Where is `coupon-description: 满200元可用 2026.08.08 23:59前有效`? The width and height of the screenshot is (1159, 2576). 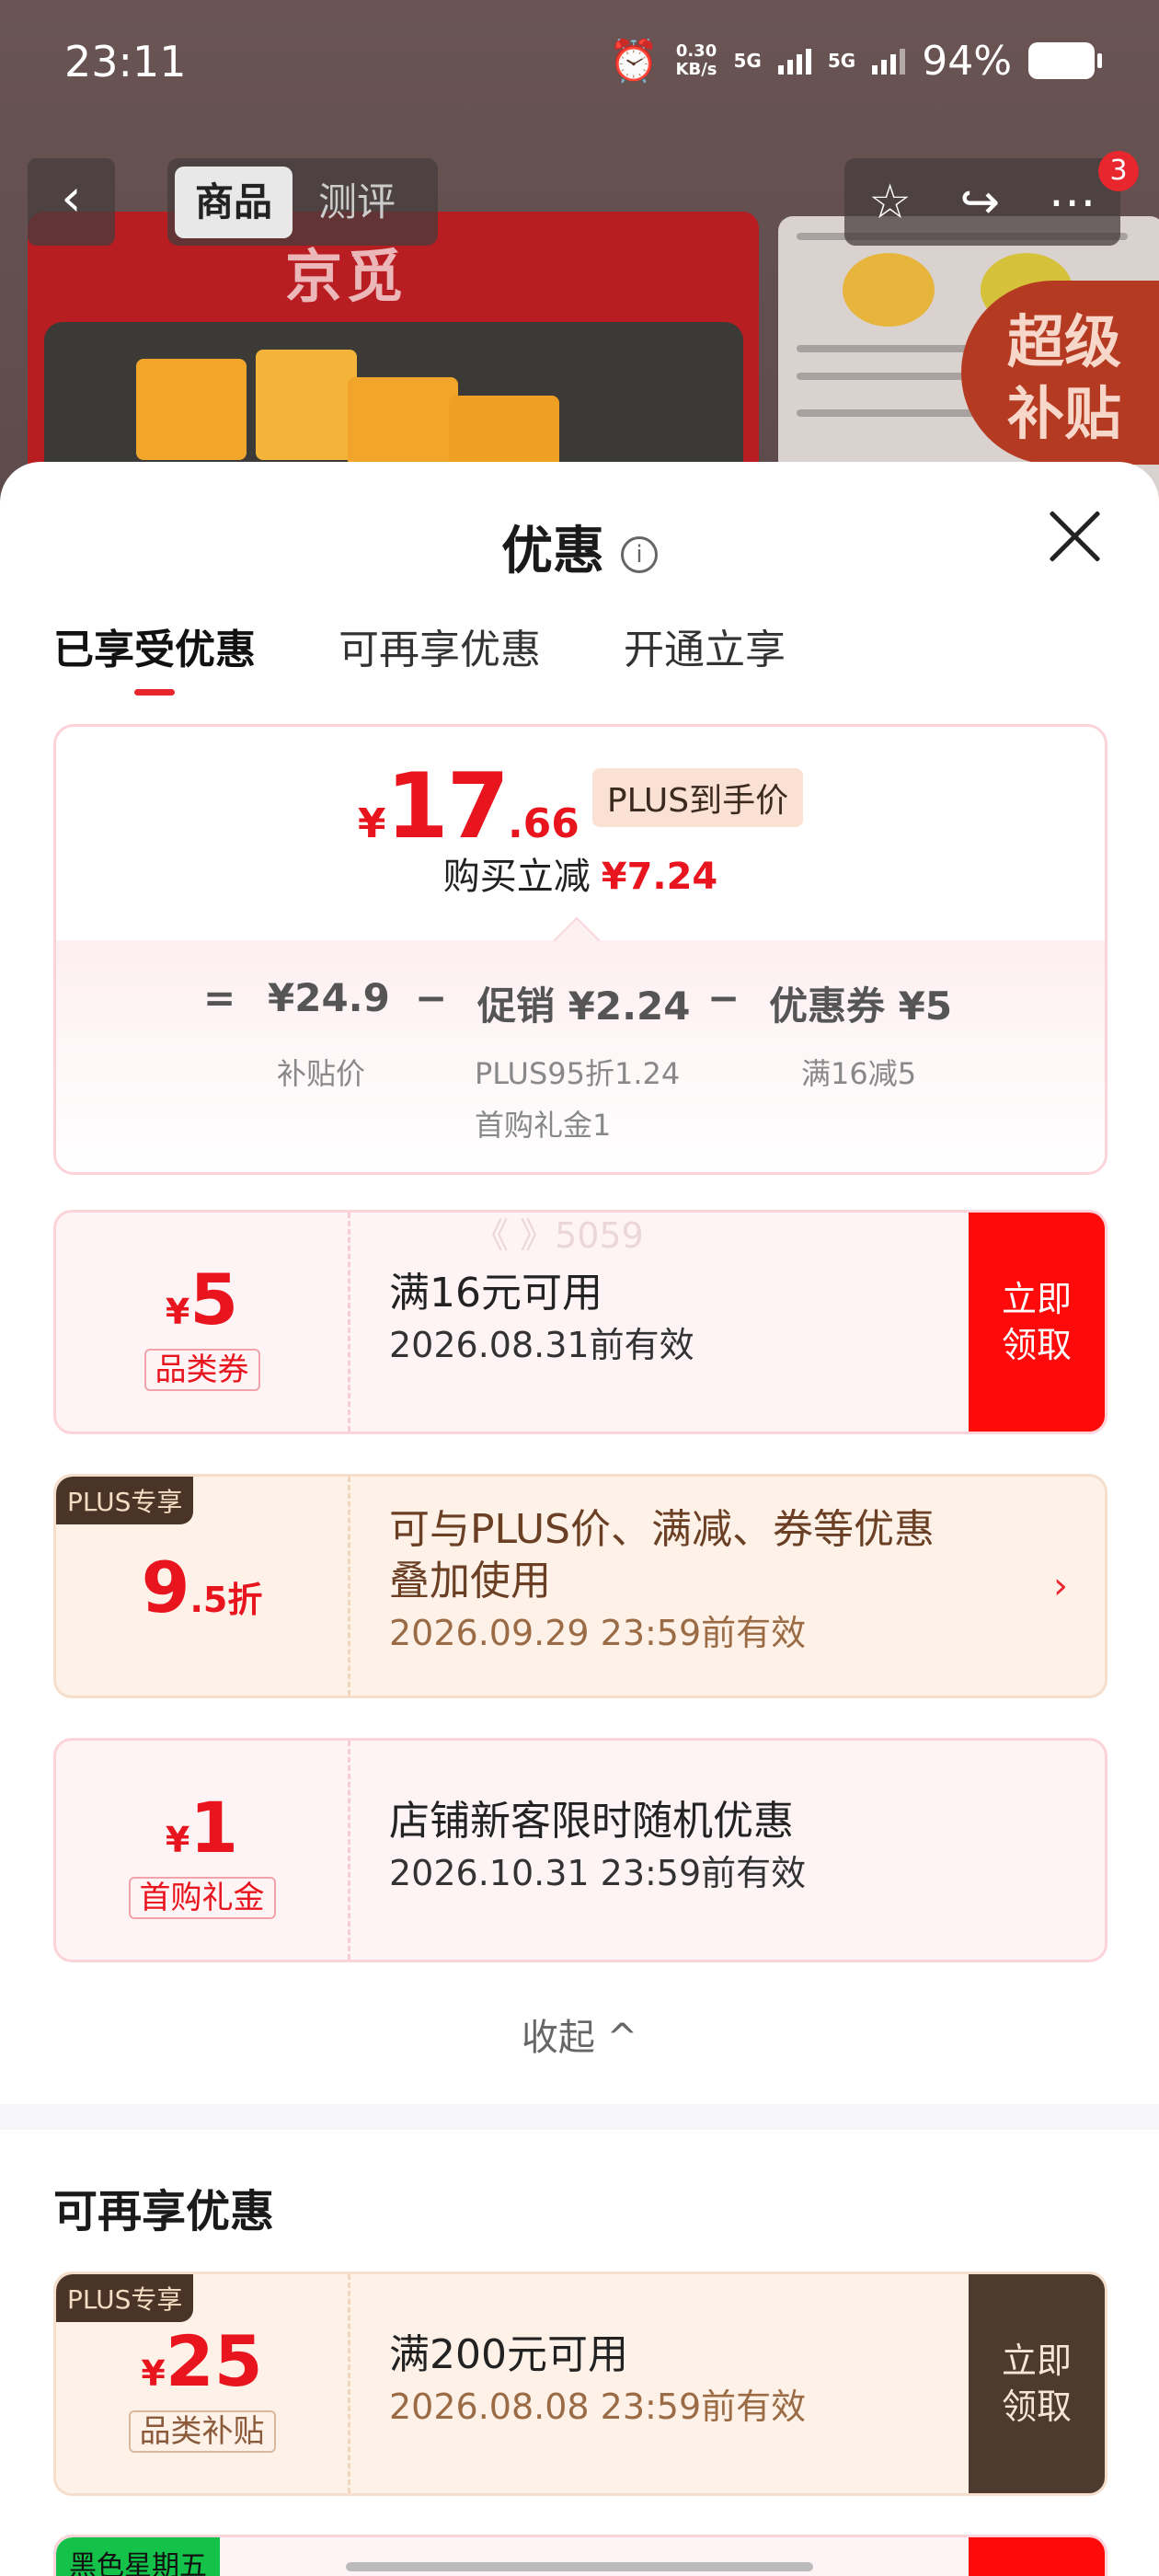 coupon-description: 满200元可用 2026.08.08 23:59前有效 is located at coordinates (597, 2380).